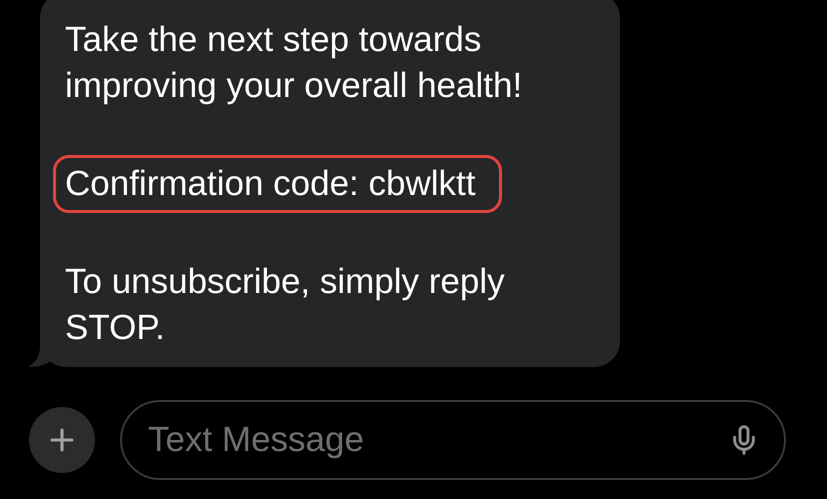 This screenshot has width=827, height=499. I want to click on message-text: Take the next step towards improving your overall health!, so click(294, 63).